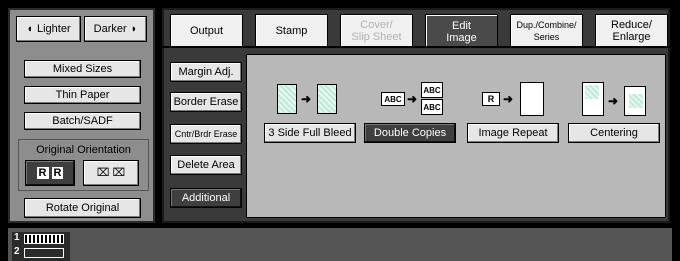  Describe the element at coordinates (416, 47) in the screenshot. I see `tab-baseline` at that location.